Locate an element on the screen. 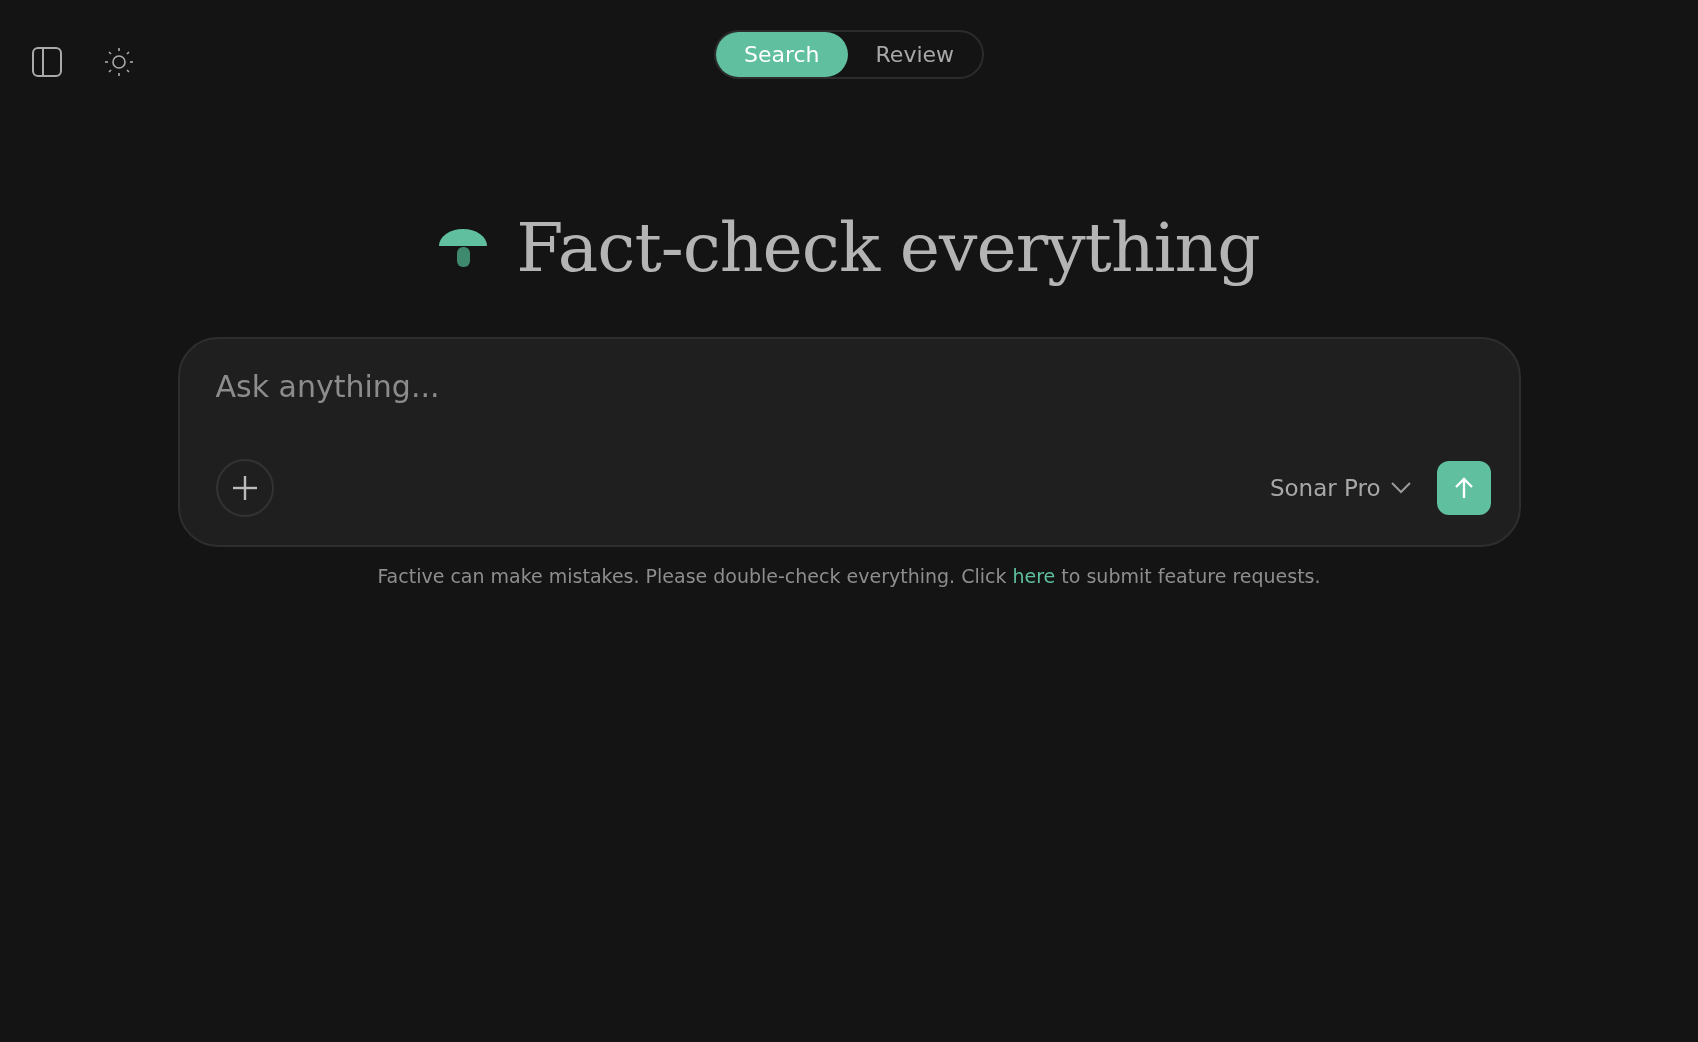 The height and width of the screenshot is (1042, 1698). mode-tab: Review is located at coordinates (915, 54).